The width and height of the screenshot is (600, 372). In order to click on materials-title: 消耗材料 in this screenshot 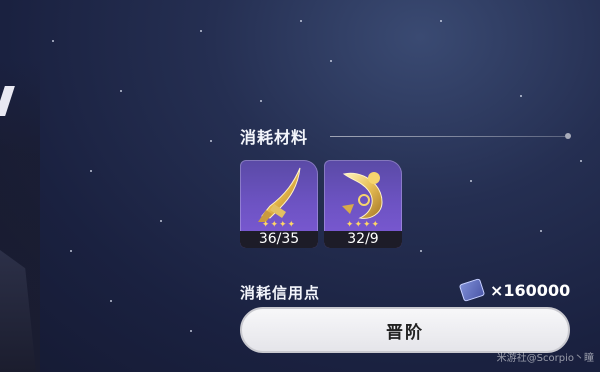, I will do `click(274, 137)`.